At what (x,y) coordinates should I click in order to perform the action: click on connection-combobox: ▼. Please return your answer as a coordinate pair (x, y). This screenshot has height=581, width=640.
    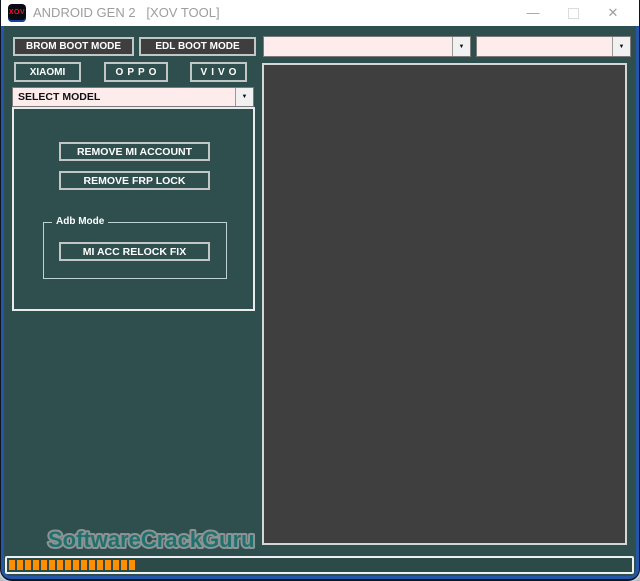
    Looking at the image, I should click on (553, 46).